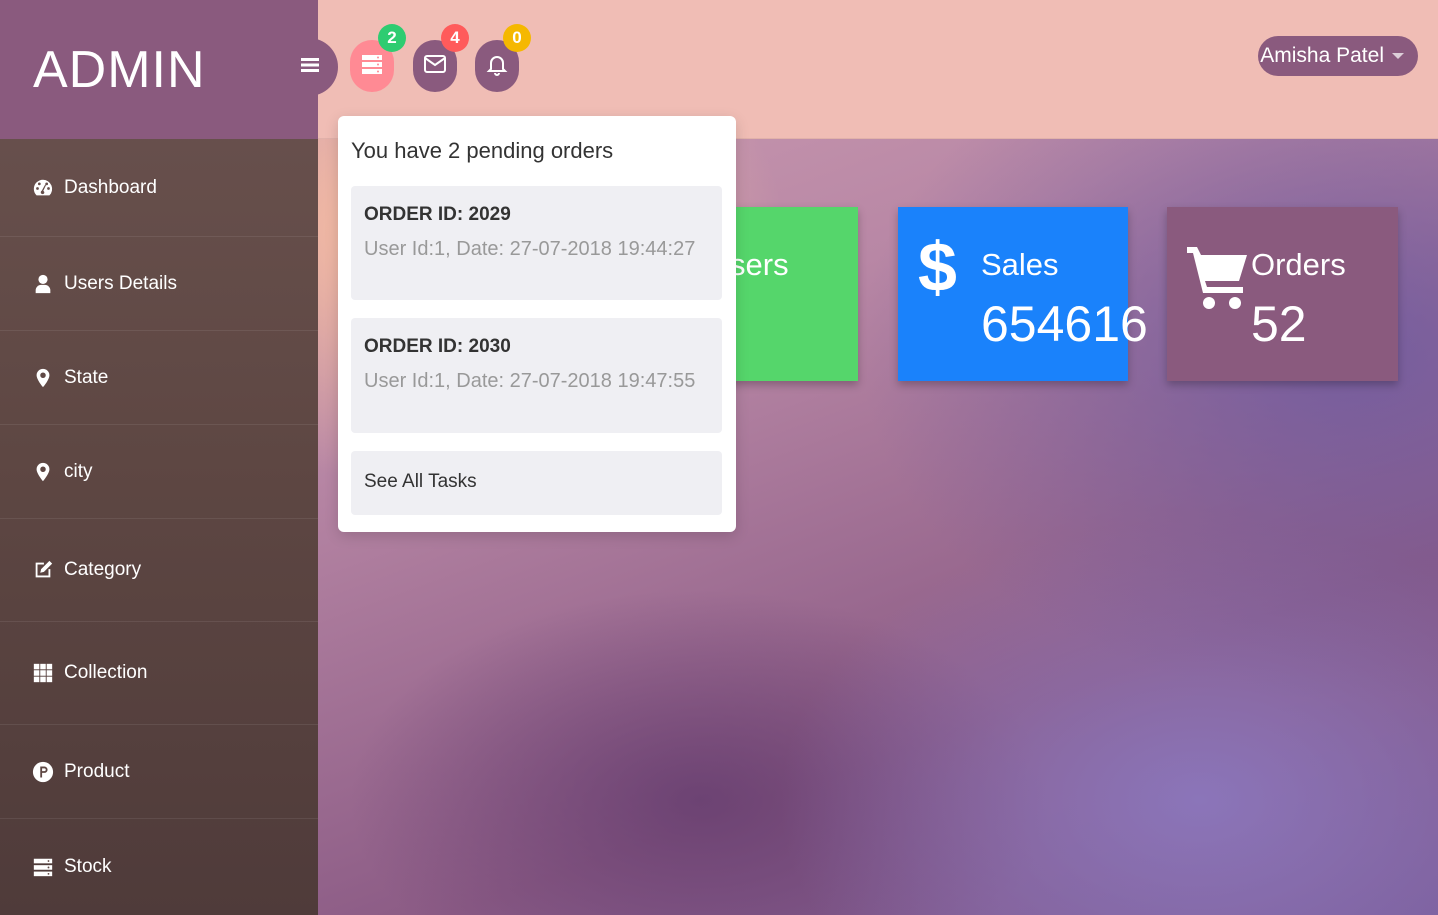  Describe the element at coordinates (455, 38) in the screenshot. I see `messages-badge: 4` at that location.